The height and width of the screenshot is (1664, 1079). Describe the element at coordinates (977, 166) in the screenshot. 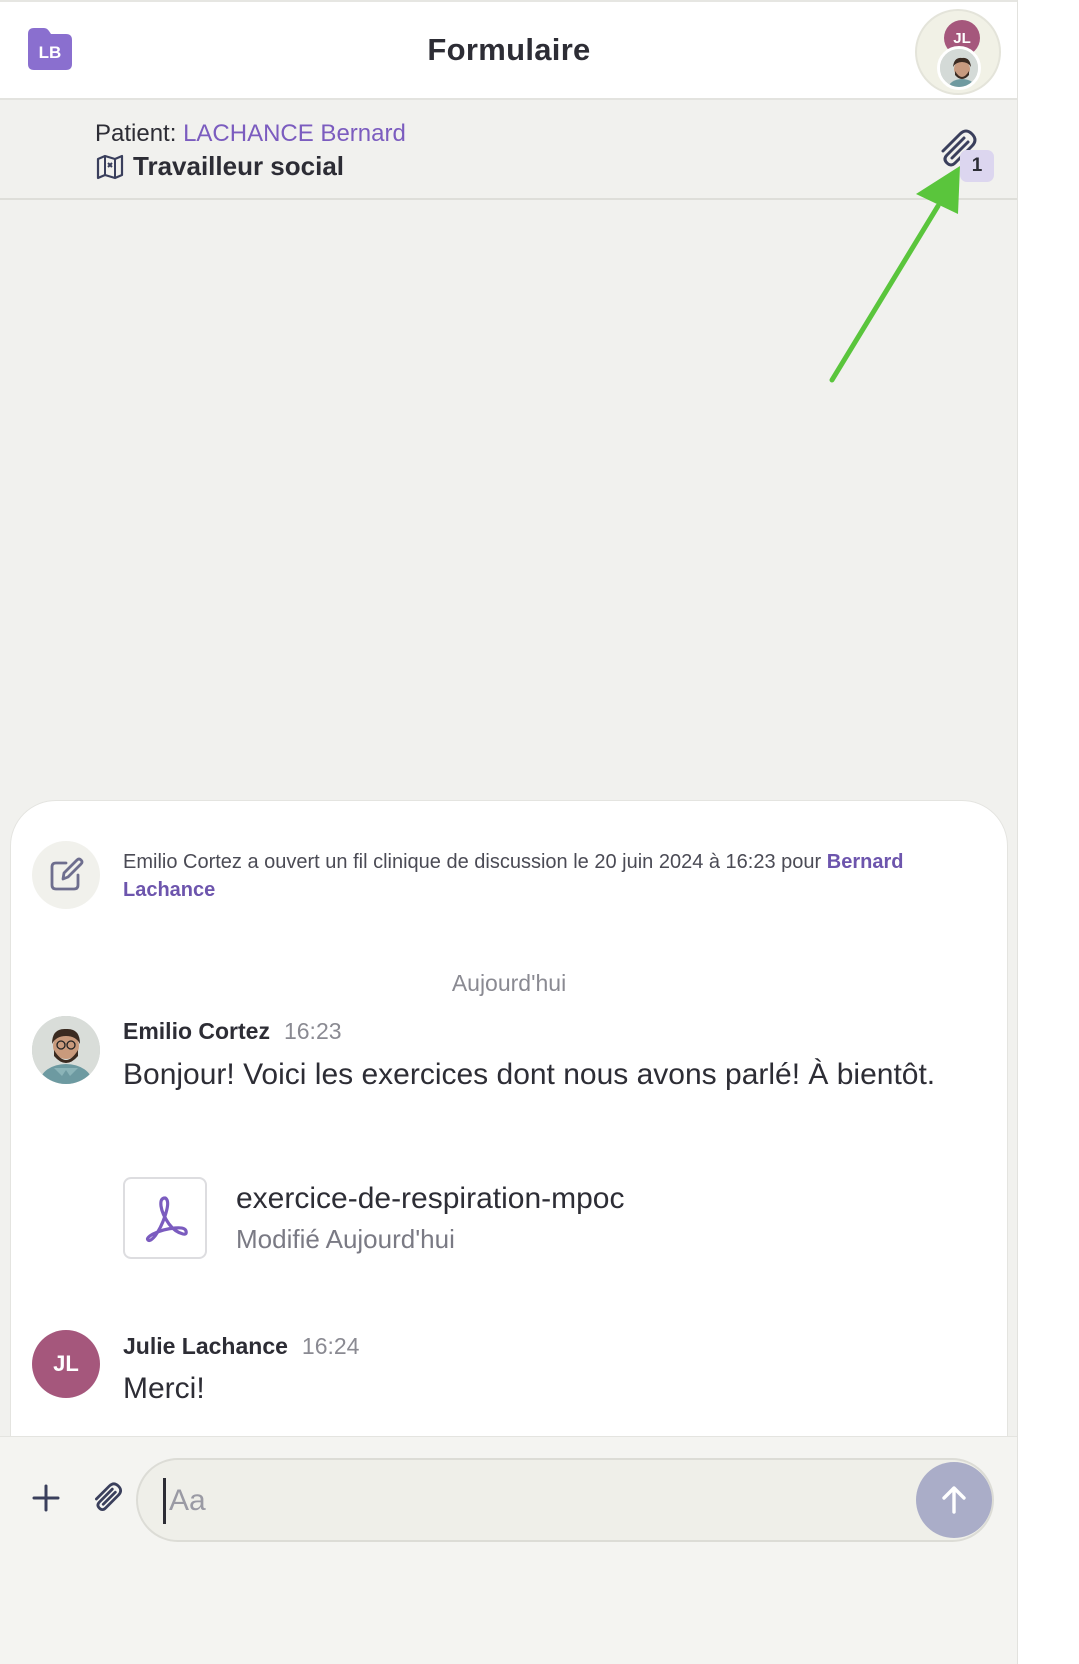

I see `attachments-count-badge: 1` at that location.